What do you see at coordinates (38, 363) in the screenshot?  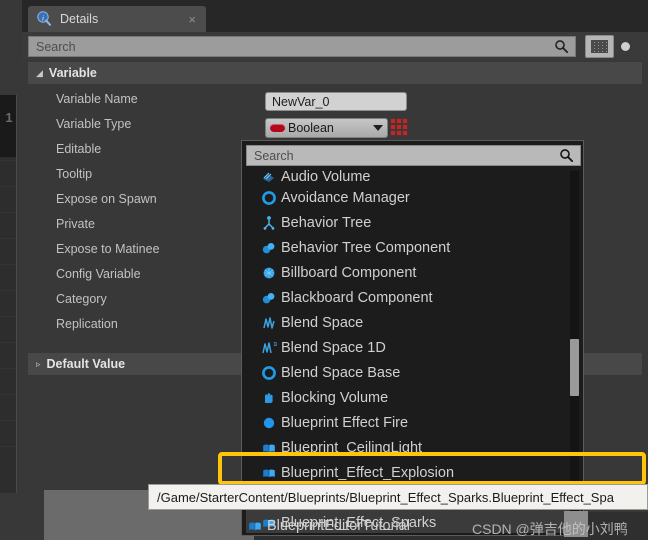 I see `chevron-right-icon: ▹` at bounding box center [38, 363].